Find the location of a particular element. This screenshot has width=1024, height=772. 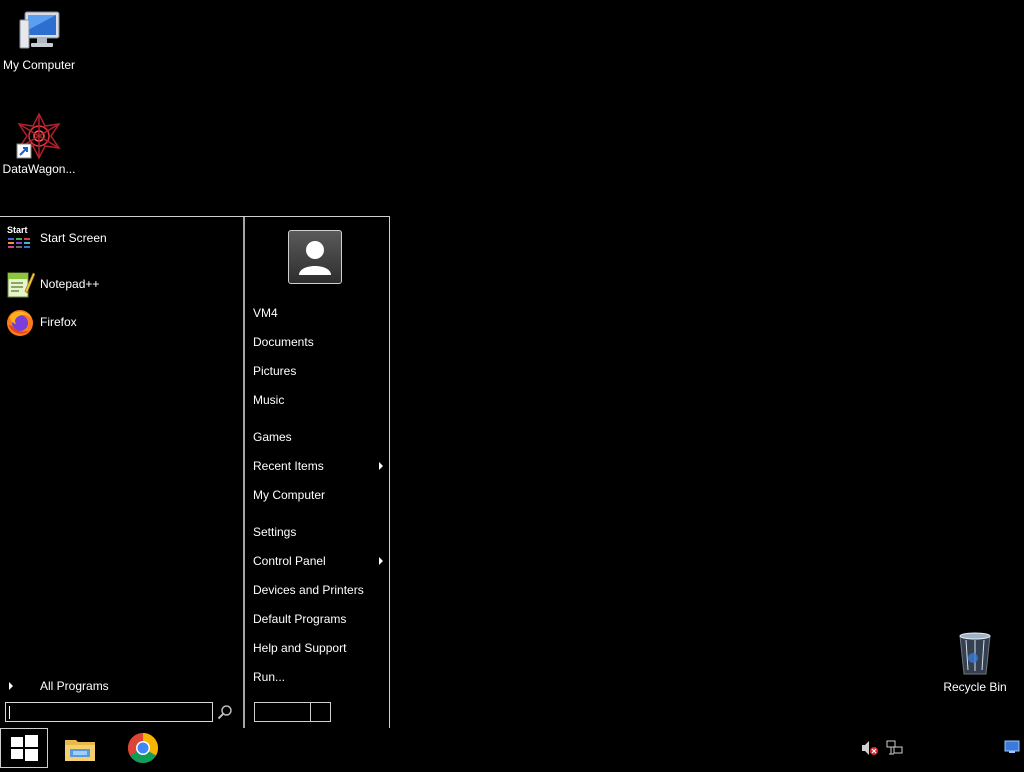

menu-item-label: Documents is located at coordinates (283, 342).